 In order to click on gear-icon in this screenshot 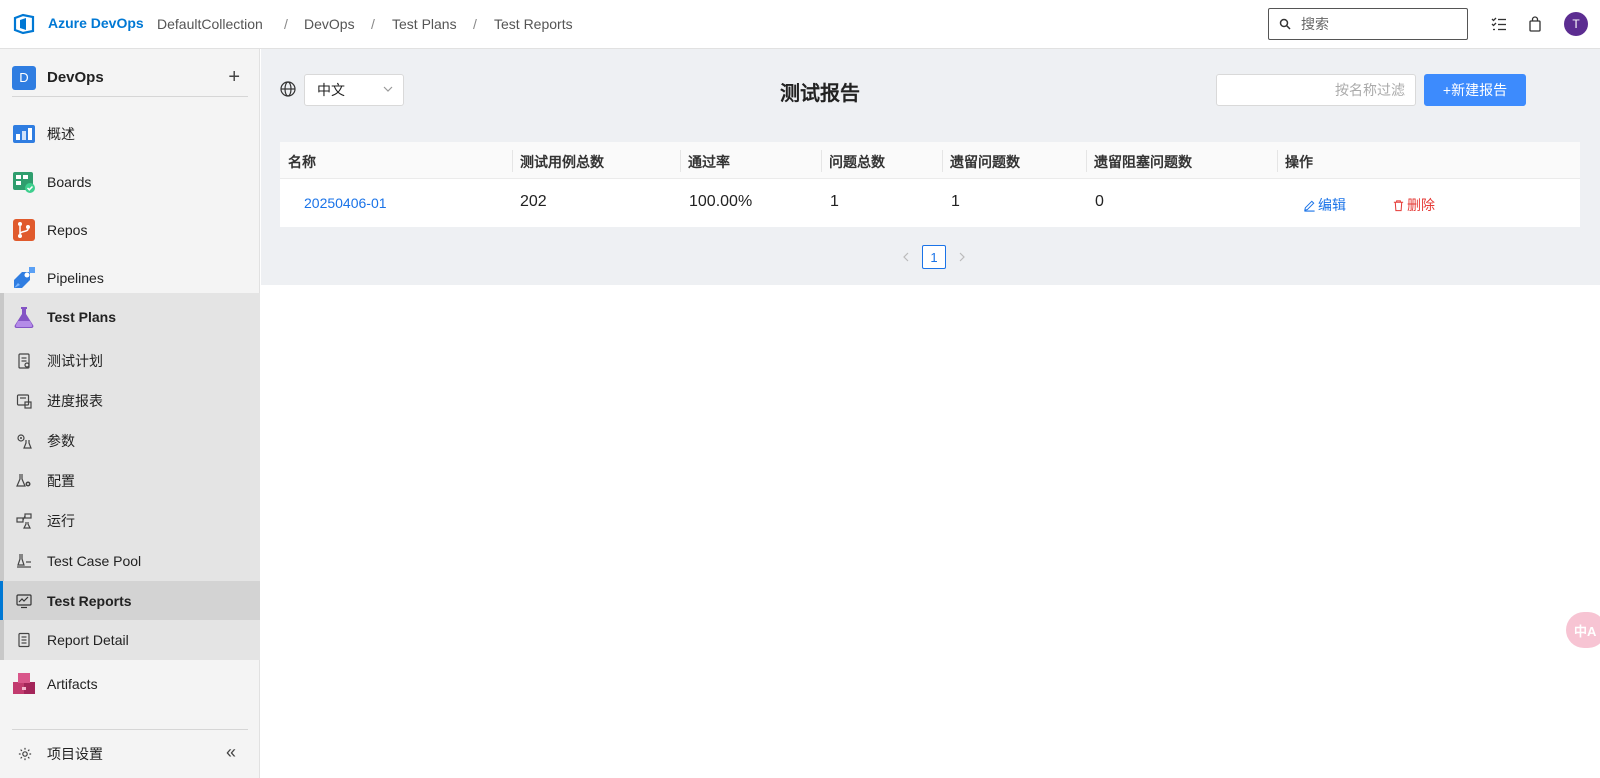, I will do `click(25, 754)`.